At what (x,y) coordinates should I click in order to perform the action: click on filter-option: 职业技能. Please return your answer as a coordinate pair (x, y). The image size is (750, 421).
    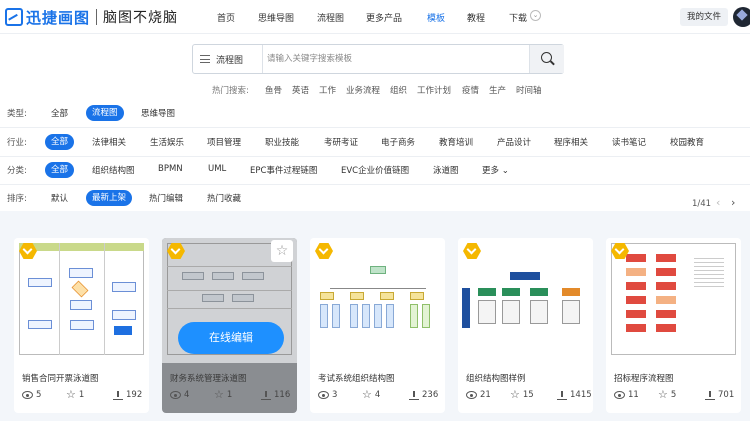
    Looking at the image, I should click on (282, 142).